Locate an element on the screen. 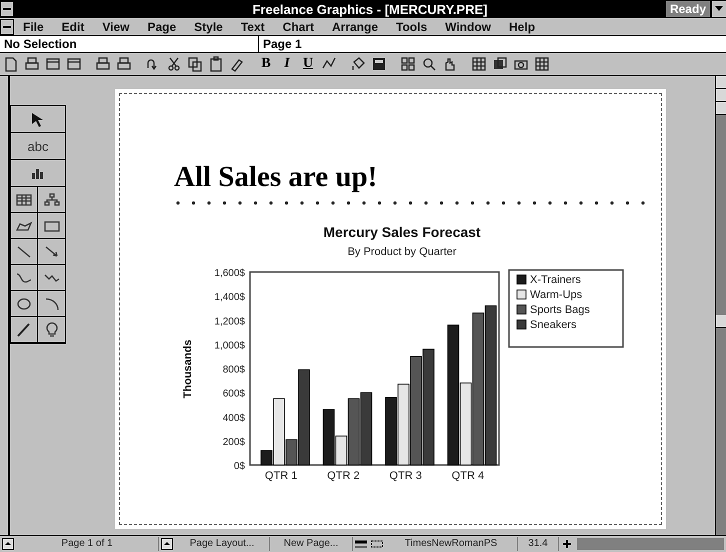 This screenshot has height=552, width=726. horizontal-scrollbar is located at coordinates (650, 544).